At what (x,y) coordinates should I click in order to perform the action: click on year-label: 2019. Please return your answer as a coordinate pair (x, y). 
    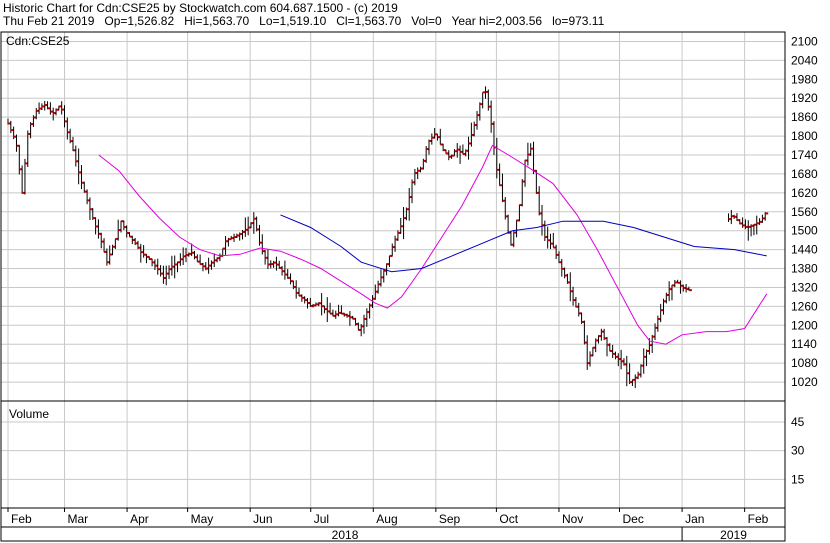
    Looking at the image, I should click on (733, 535).